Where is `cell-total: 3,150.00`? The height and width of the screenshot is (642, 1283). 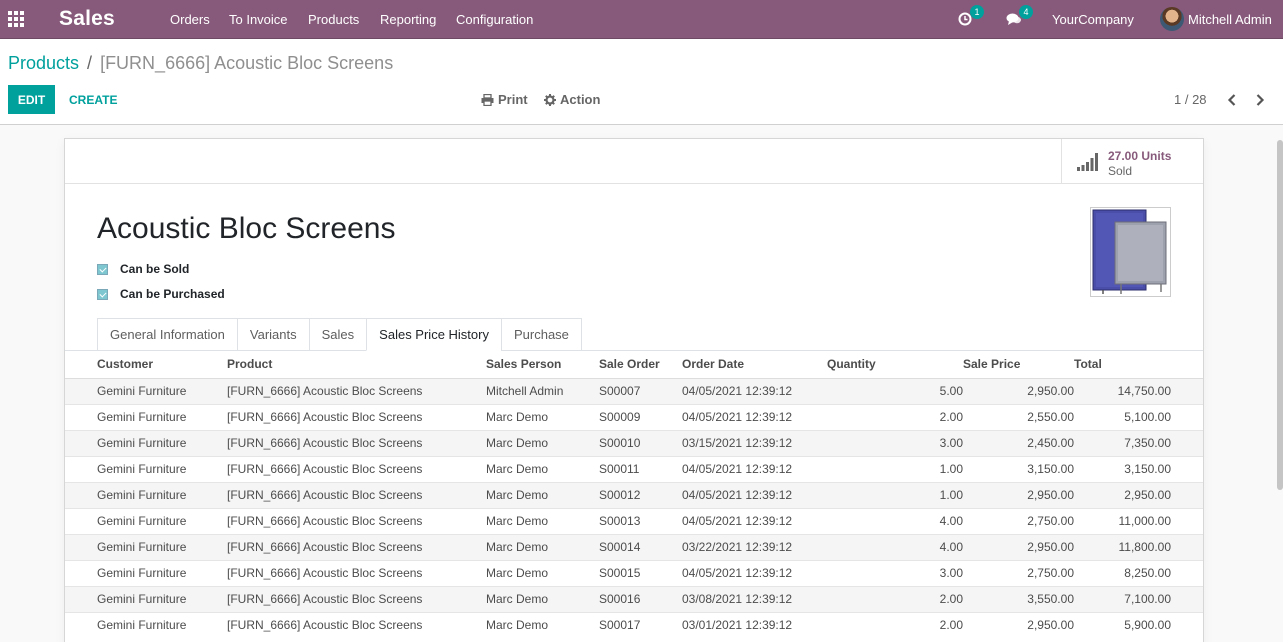
cell-total: 3,150.00 is located at coordinates (1138, 468).